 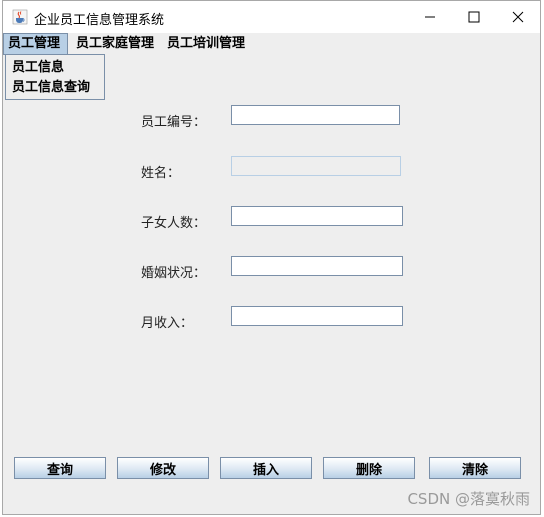 I want to click on employee-id-label: 员工编号：, so click(x=174, y=122).